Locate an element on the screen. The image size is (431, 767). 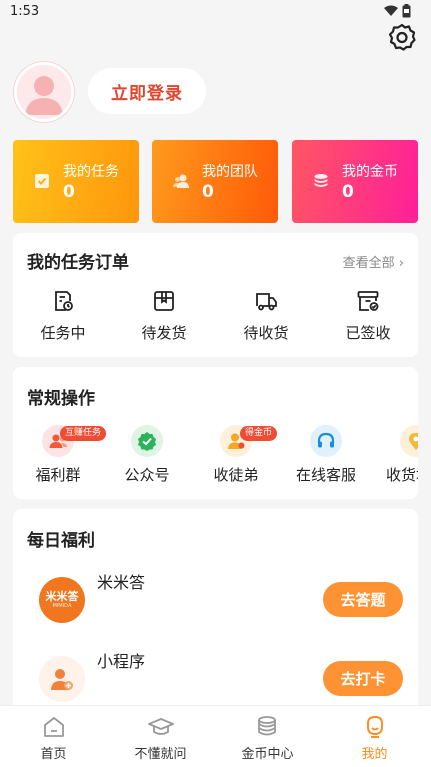
operation-official-account: 公众号 is located at coordinates (147, 455).